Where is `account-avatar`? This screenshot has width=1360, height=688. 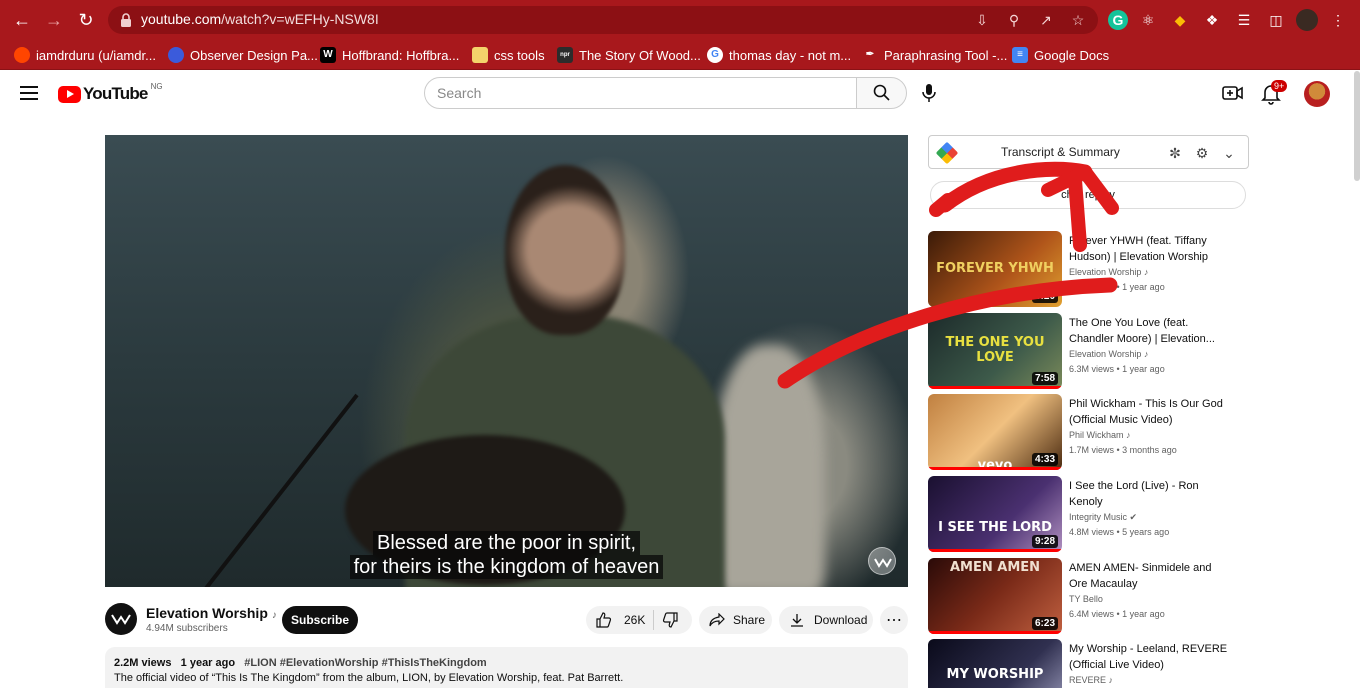 account-avatar is located at coordinates (1317, 94).